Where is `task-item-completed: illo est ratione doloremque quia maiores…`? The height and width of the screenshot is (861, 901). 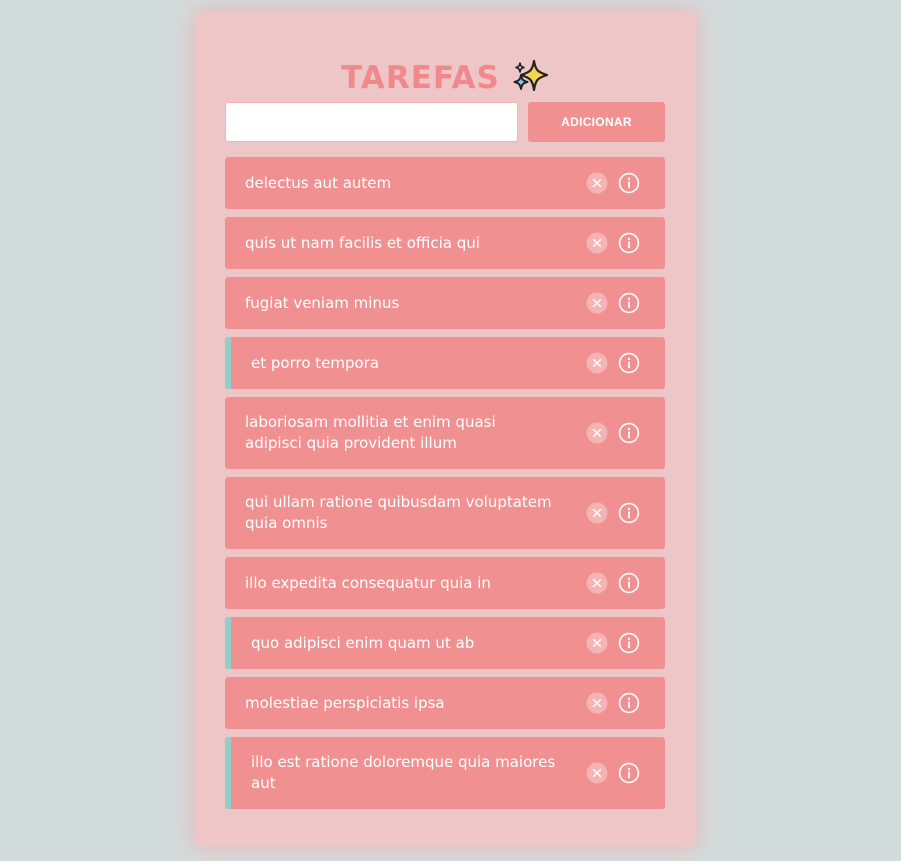
task-item-completed: illo est ratione doloremque quia maiores… is located at coordinates (445, 773).